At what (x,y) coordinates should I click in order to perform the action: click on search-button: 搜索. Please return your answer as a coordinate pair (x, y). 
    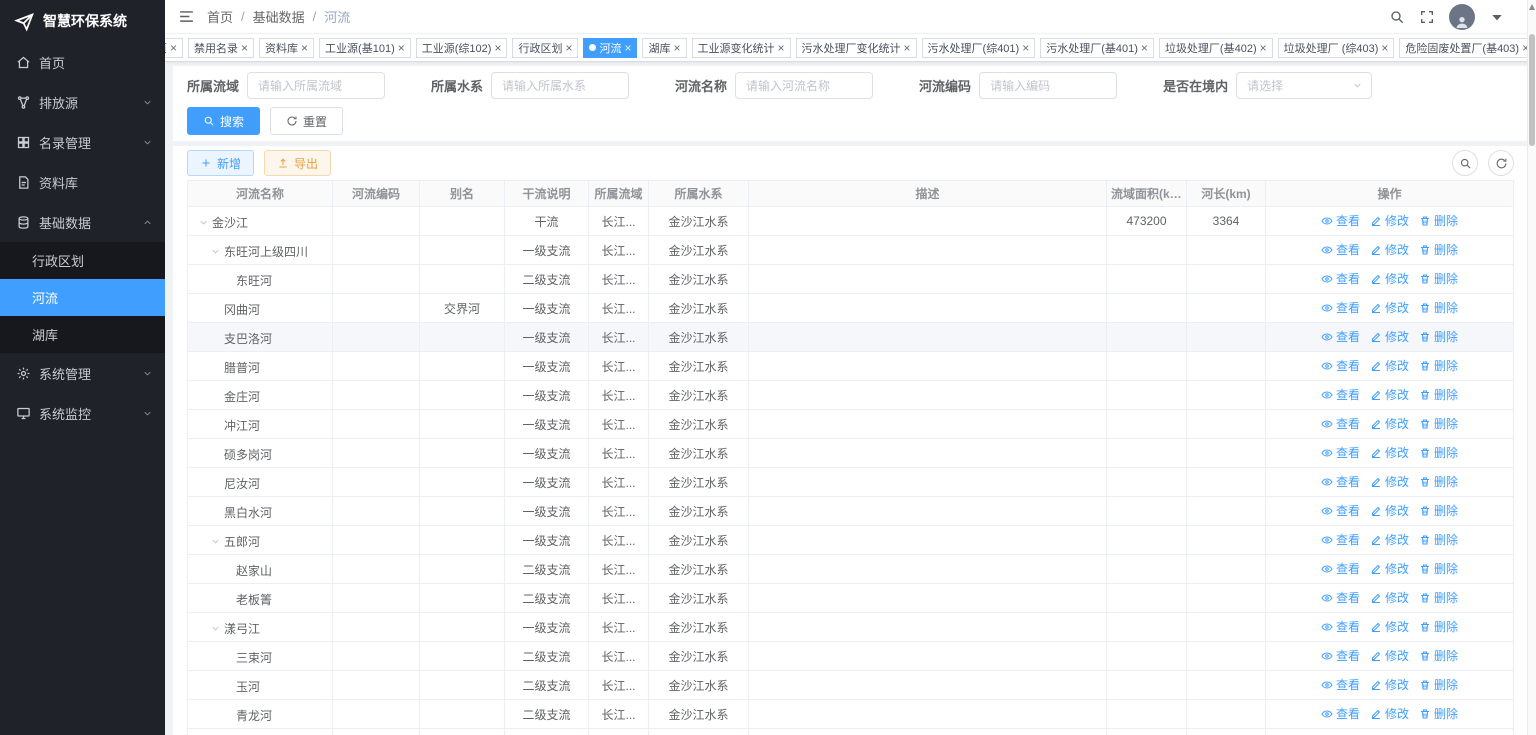
    Looking at the image, I should click on (224, 121).